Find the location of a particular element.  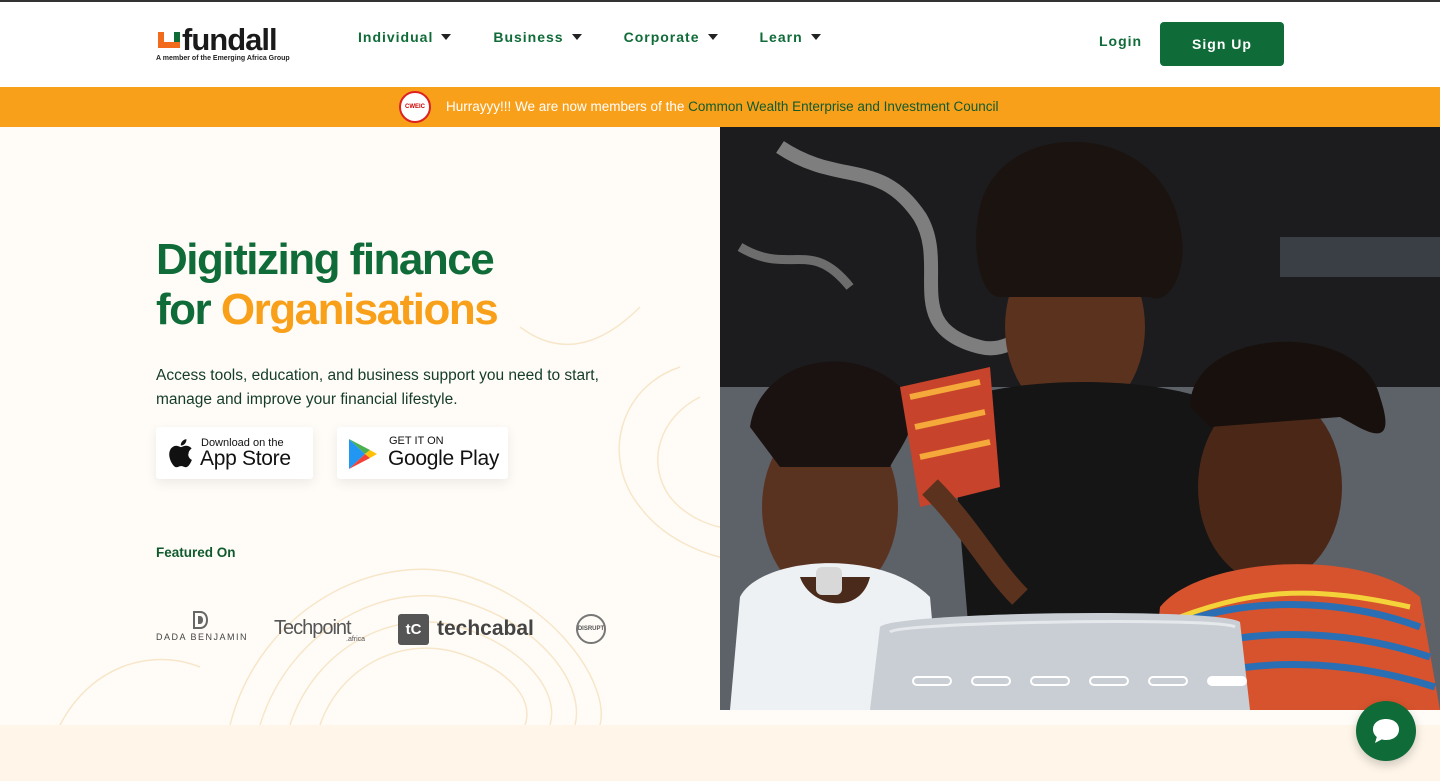

nav-business-label: Business is located at coordinates (528, 37).